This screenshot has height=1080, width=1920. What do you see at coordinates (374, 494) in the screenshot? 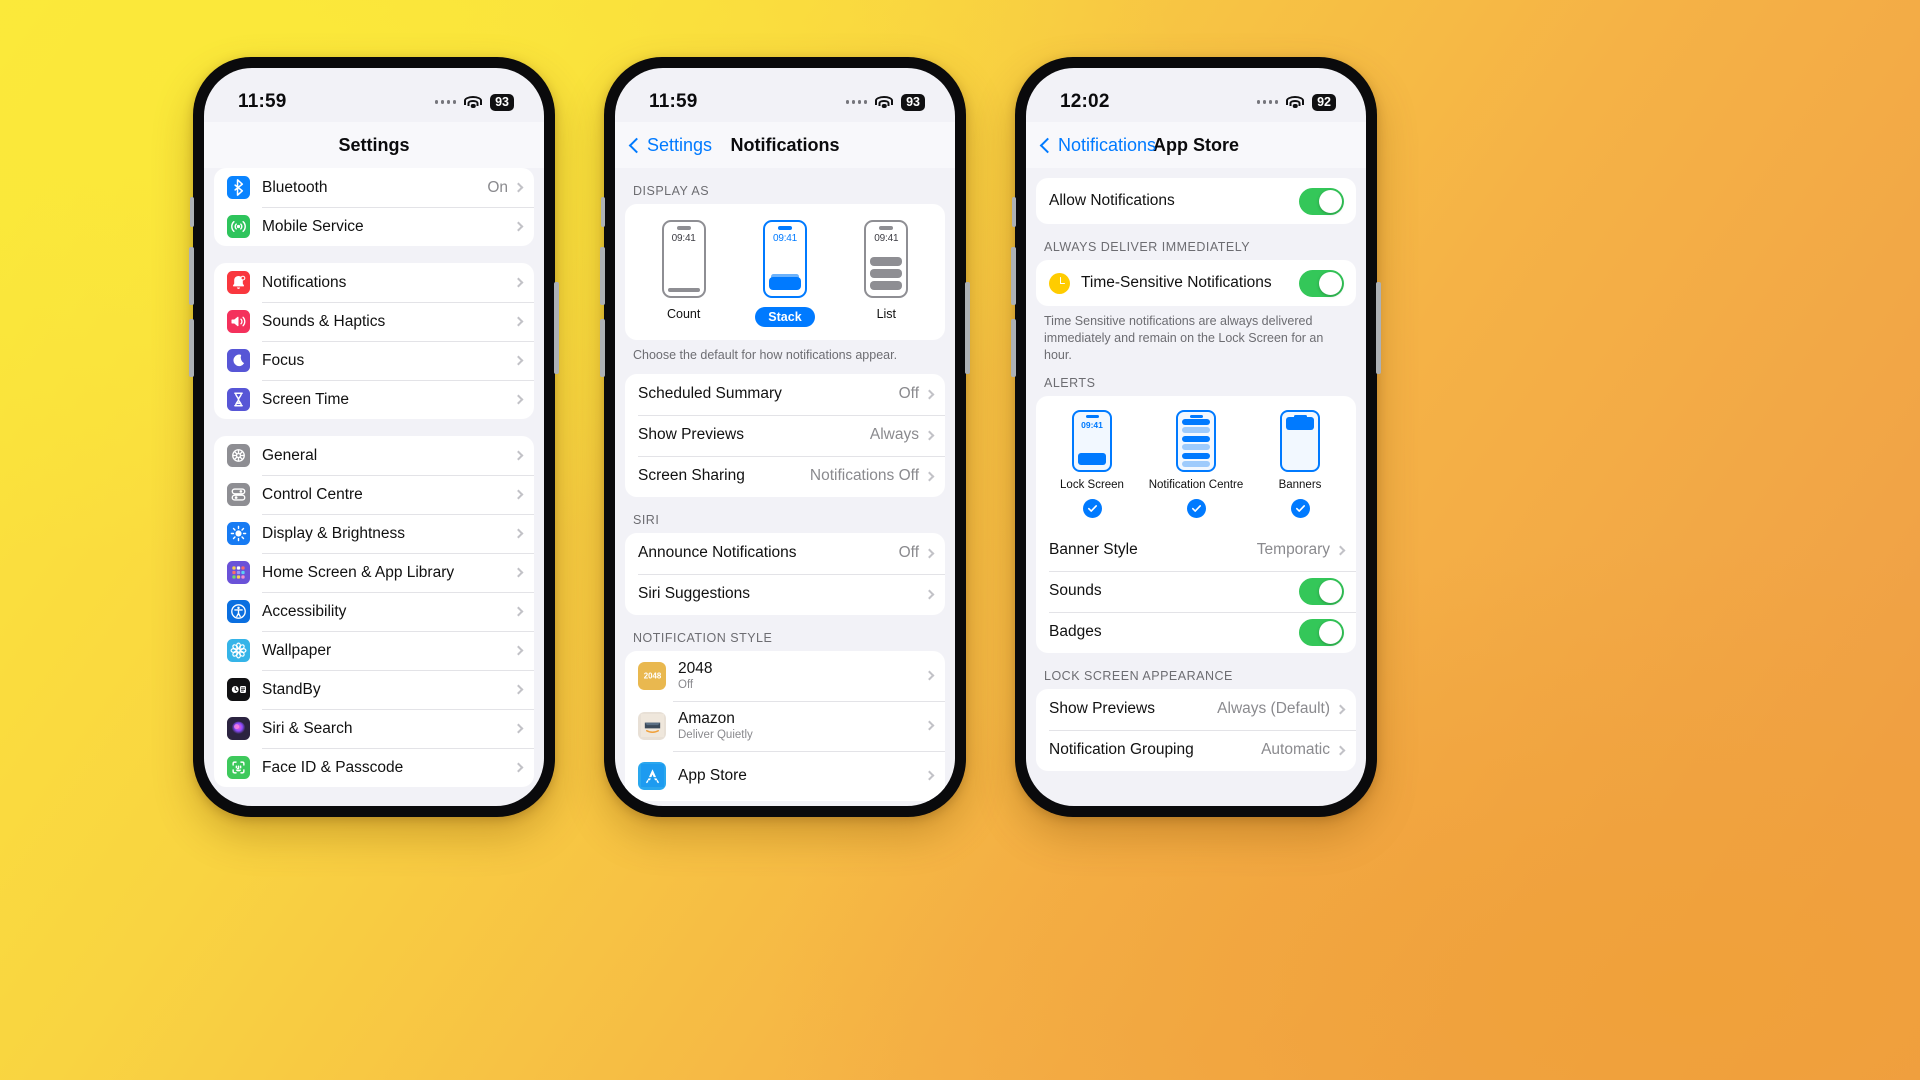
I see `sidebar-item-control-centre: Control Centre` at bounding box center [374, 494].